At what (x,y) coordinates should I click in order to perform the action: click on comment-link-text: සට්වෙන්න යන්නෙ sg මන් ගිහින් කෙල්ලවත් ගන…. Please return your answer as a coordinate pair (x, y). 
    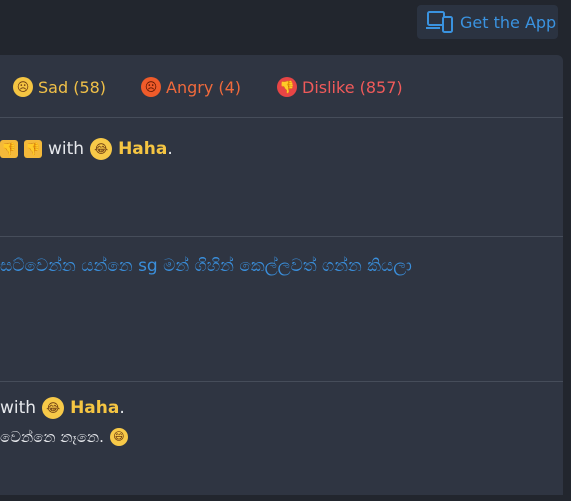
    Looking at the image, I should click on (206, 266).